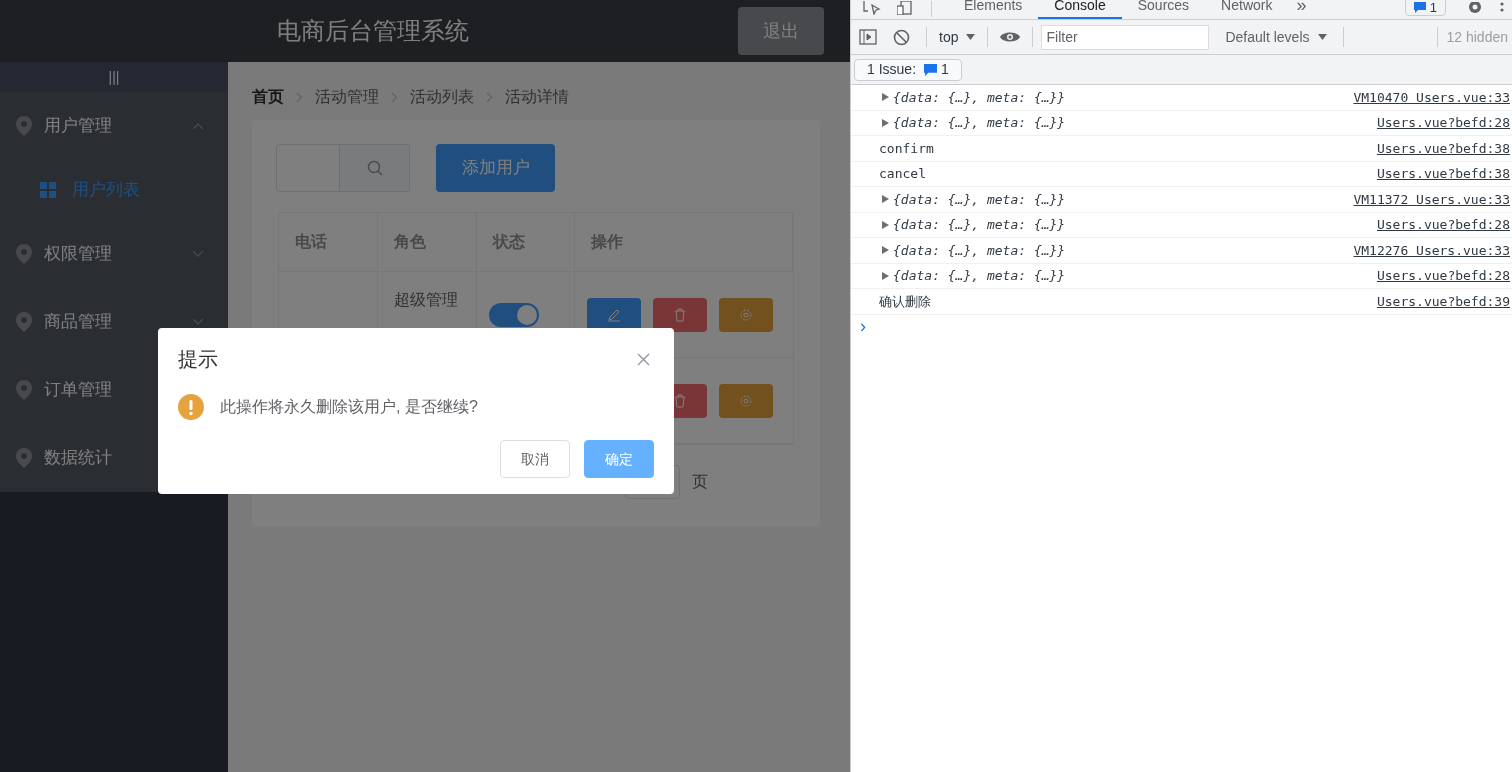 This screenshot has width=1512, height=772. Describe the element at coordinates (1301, 9) in the screenshot. I see `more-tabs: »` at that location.